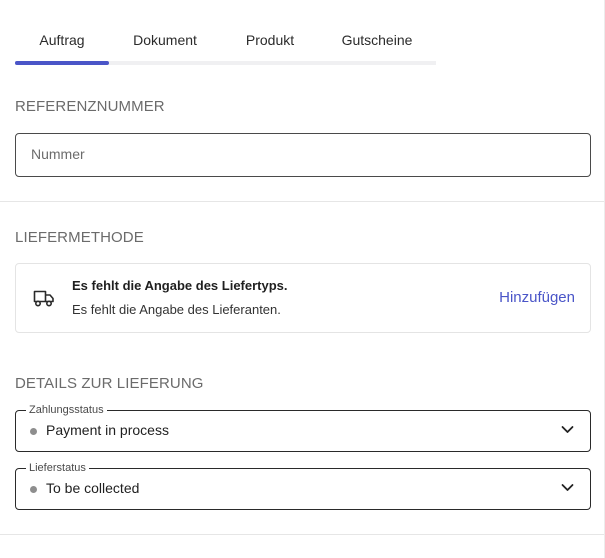 This screenshot has width=605, height=558. I want to click on delivery-method-section-title: LIEFERMETHODE, so click(79, 237).